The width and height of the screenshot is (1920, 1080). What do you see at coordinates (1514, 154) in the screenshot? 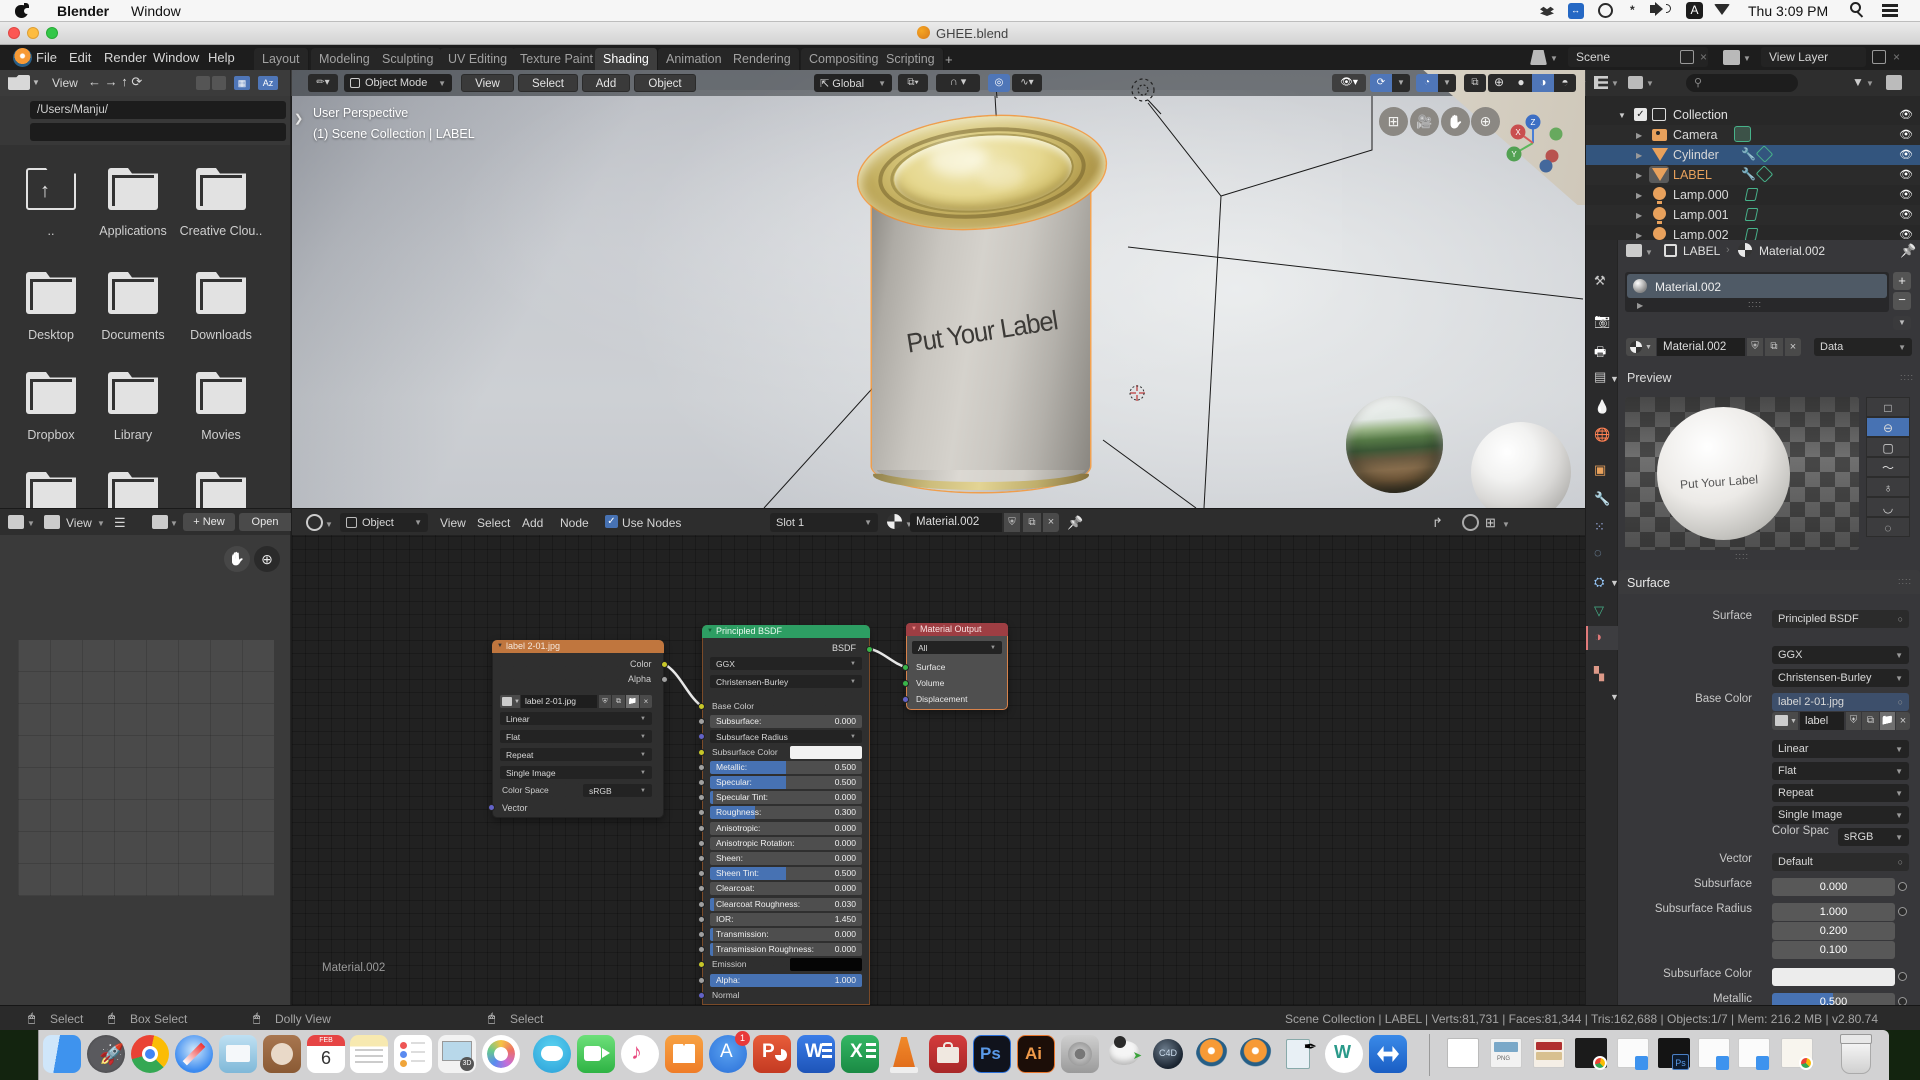
I see `svg-text: Y` at bounding box center [1514, 154].